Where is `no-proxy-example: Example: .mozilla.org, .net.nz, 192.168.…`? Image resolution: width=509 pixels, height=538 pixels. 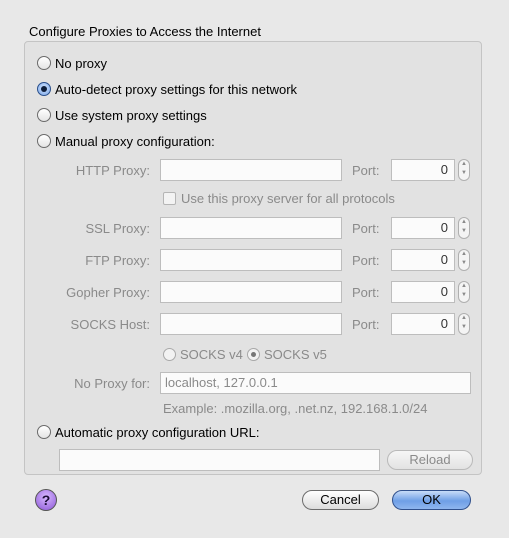
no-proxy-example: Example: .mozilla.org, .net.nz, 192.168.… is located at coordinates (295, 408).